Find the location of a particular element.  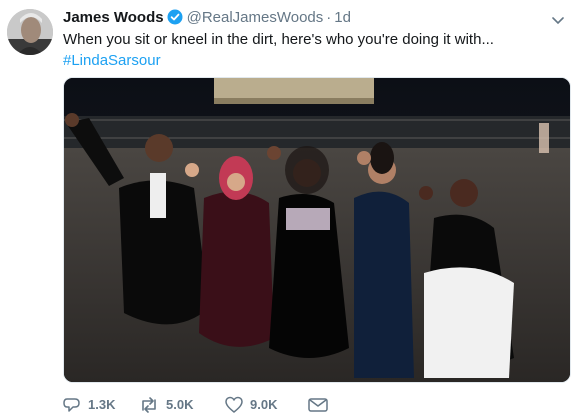

reply-button: 1.3K is located at coordinates (89, 405).